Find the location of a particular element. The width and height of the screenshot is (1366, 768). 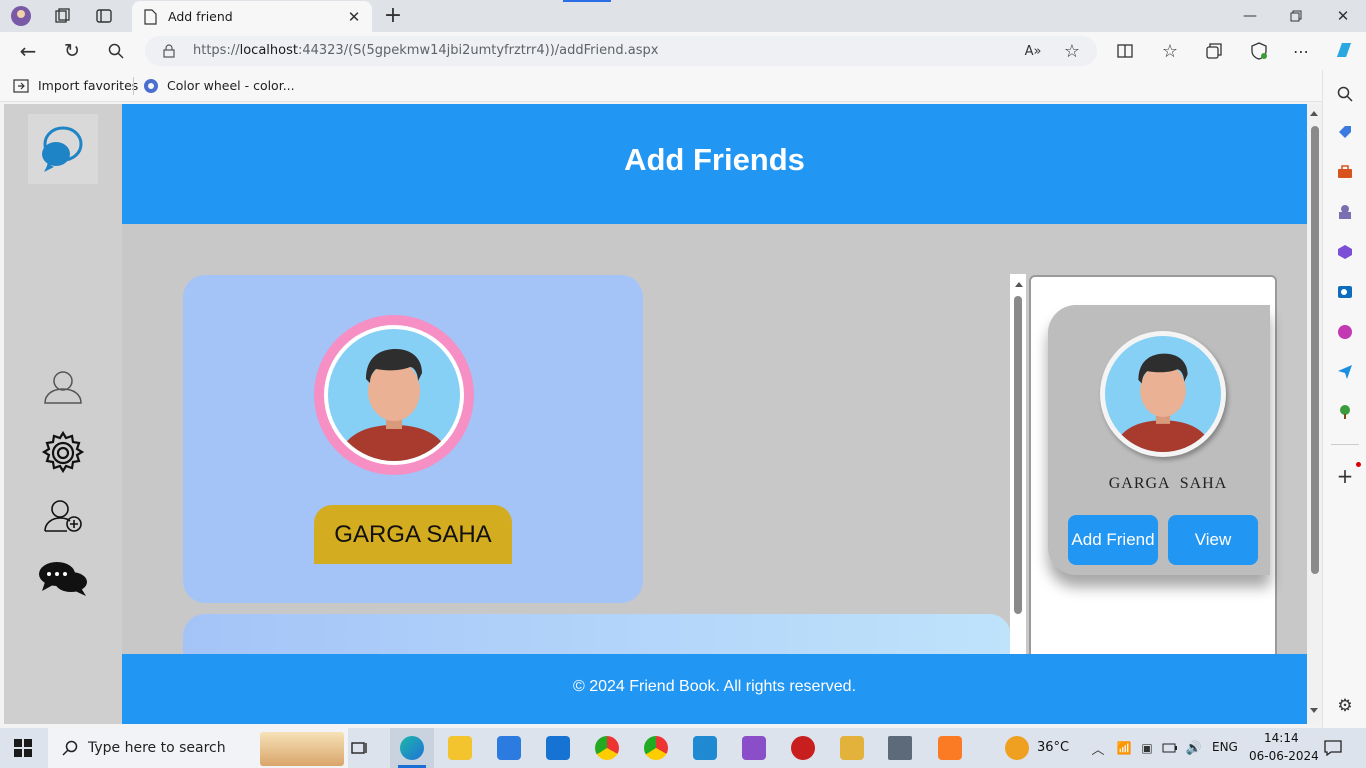

windows-start-icon is located at coordinates (23, 748).